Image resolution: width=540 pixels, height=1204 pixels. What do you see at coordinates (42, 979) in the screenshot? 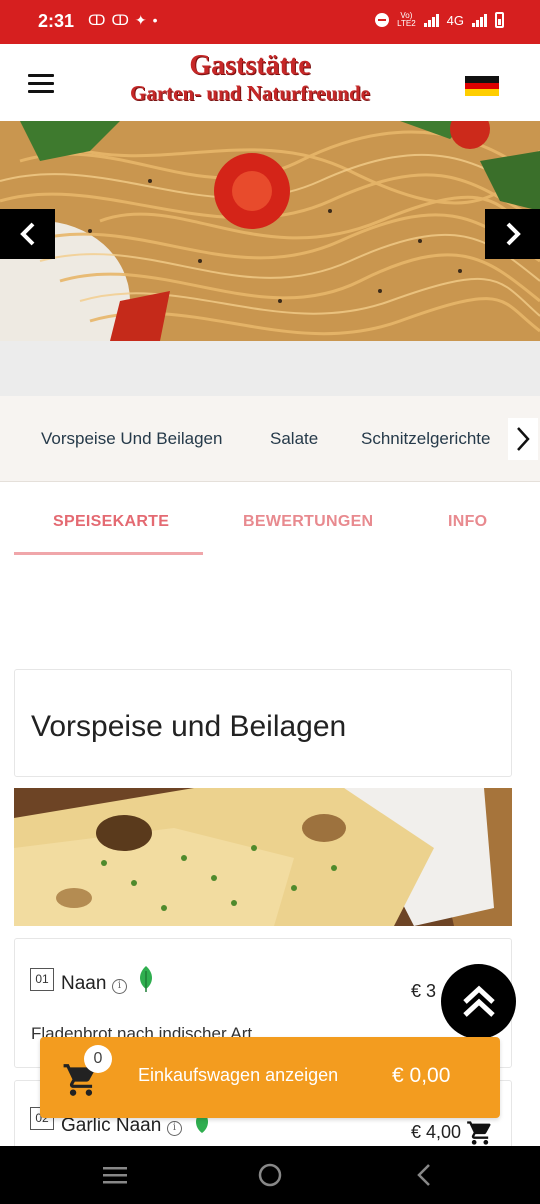
I see `item-number: 01` at bounding box center [42, 979].